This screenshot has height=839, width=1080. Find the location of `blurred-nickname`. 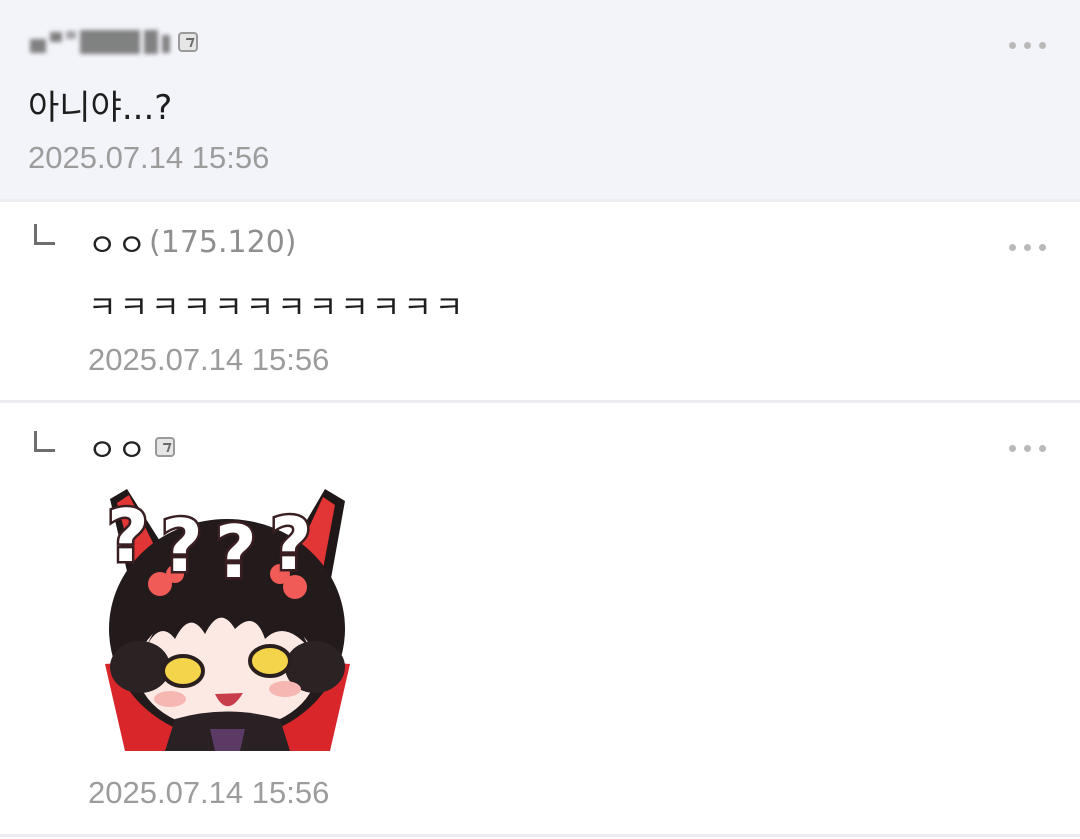

blurred-nickname is located at coordinates (100, 42).